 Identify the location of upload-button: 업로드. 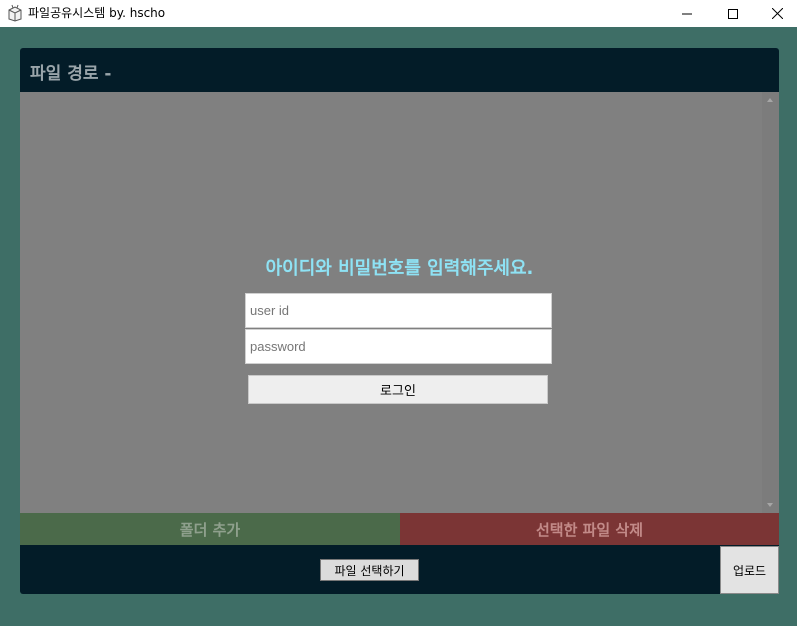
(749, 570).